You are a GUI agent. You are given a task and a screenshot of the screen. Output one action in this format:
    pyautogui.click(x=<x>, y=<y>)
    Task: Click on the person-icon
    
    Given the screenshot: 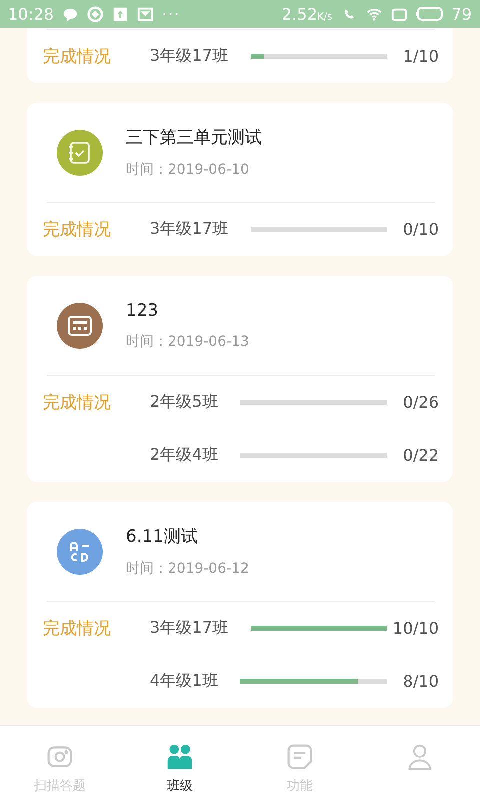 What is the action you would take?
    pyautogui.click(x=420, y=757)
    